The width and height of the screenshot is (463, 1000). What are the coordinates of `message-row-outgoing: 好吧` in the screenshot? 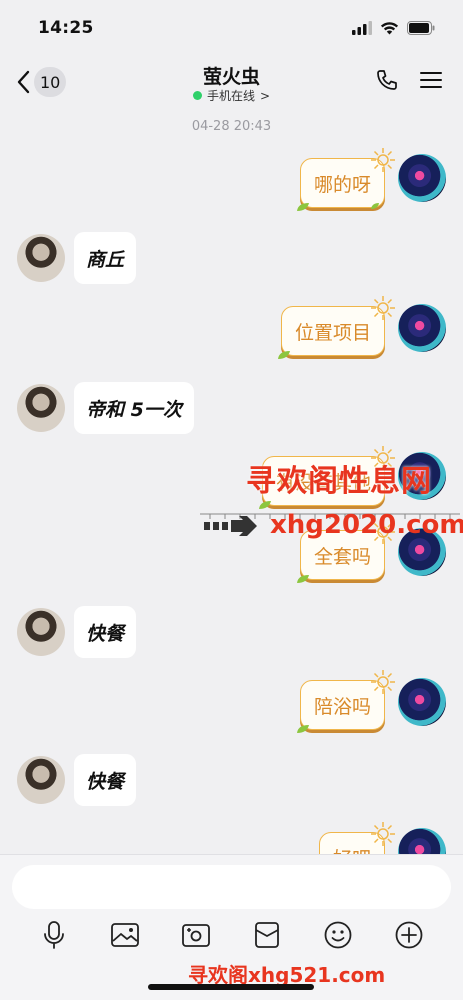 It's located at (231, 838).